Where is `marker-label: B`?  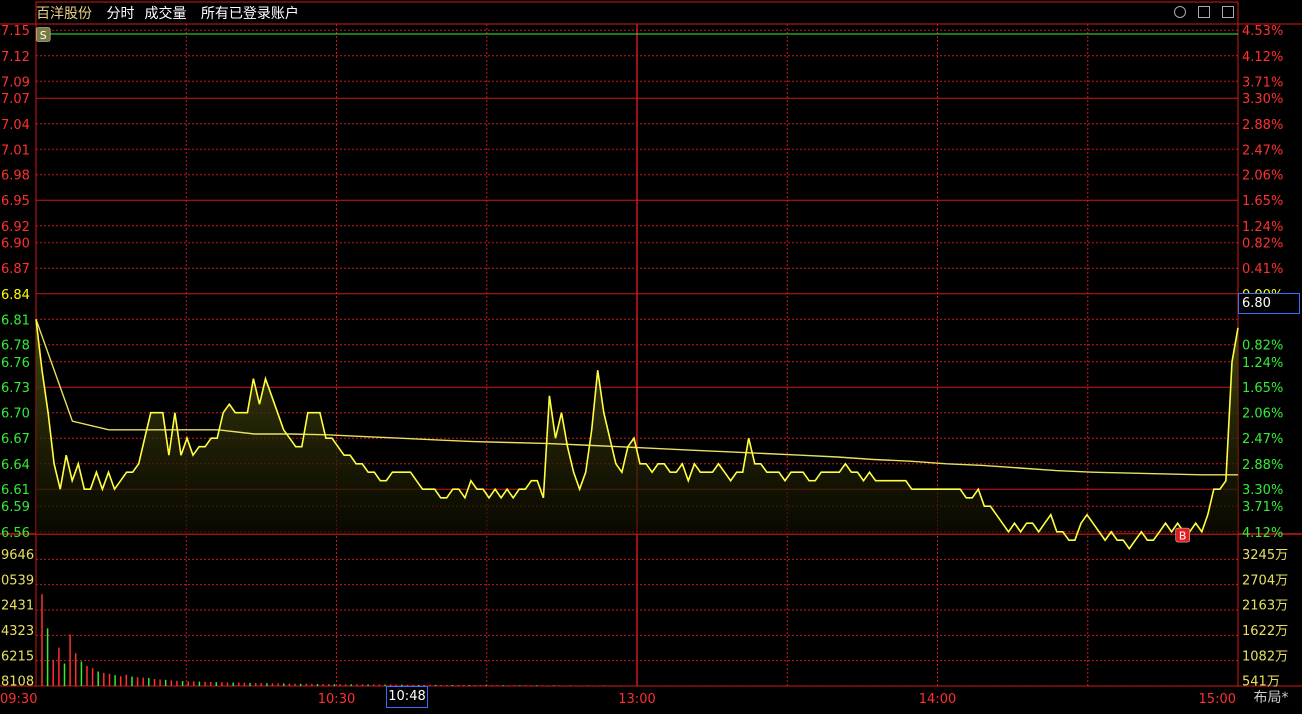
marker-label: B is located at coordinates (1183, 536).